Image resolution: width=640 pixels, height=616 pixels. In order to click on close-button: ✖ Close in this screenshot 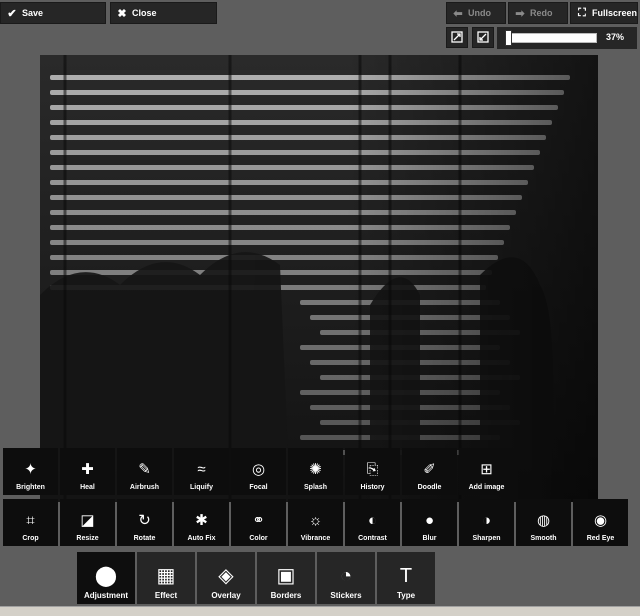, I will do `click(163, 13)`.